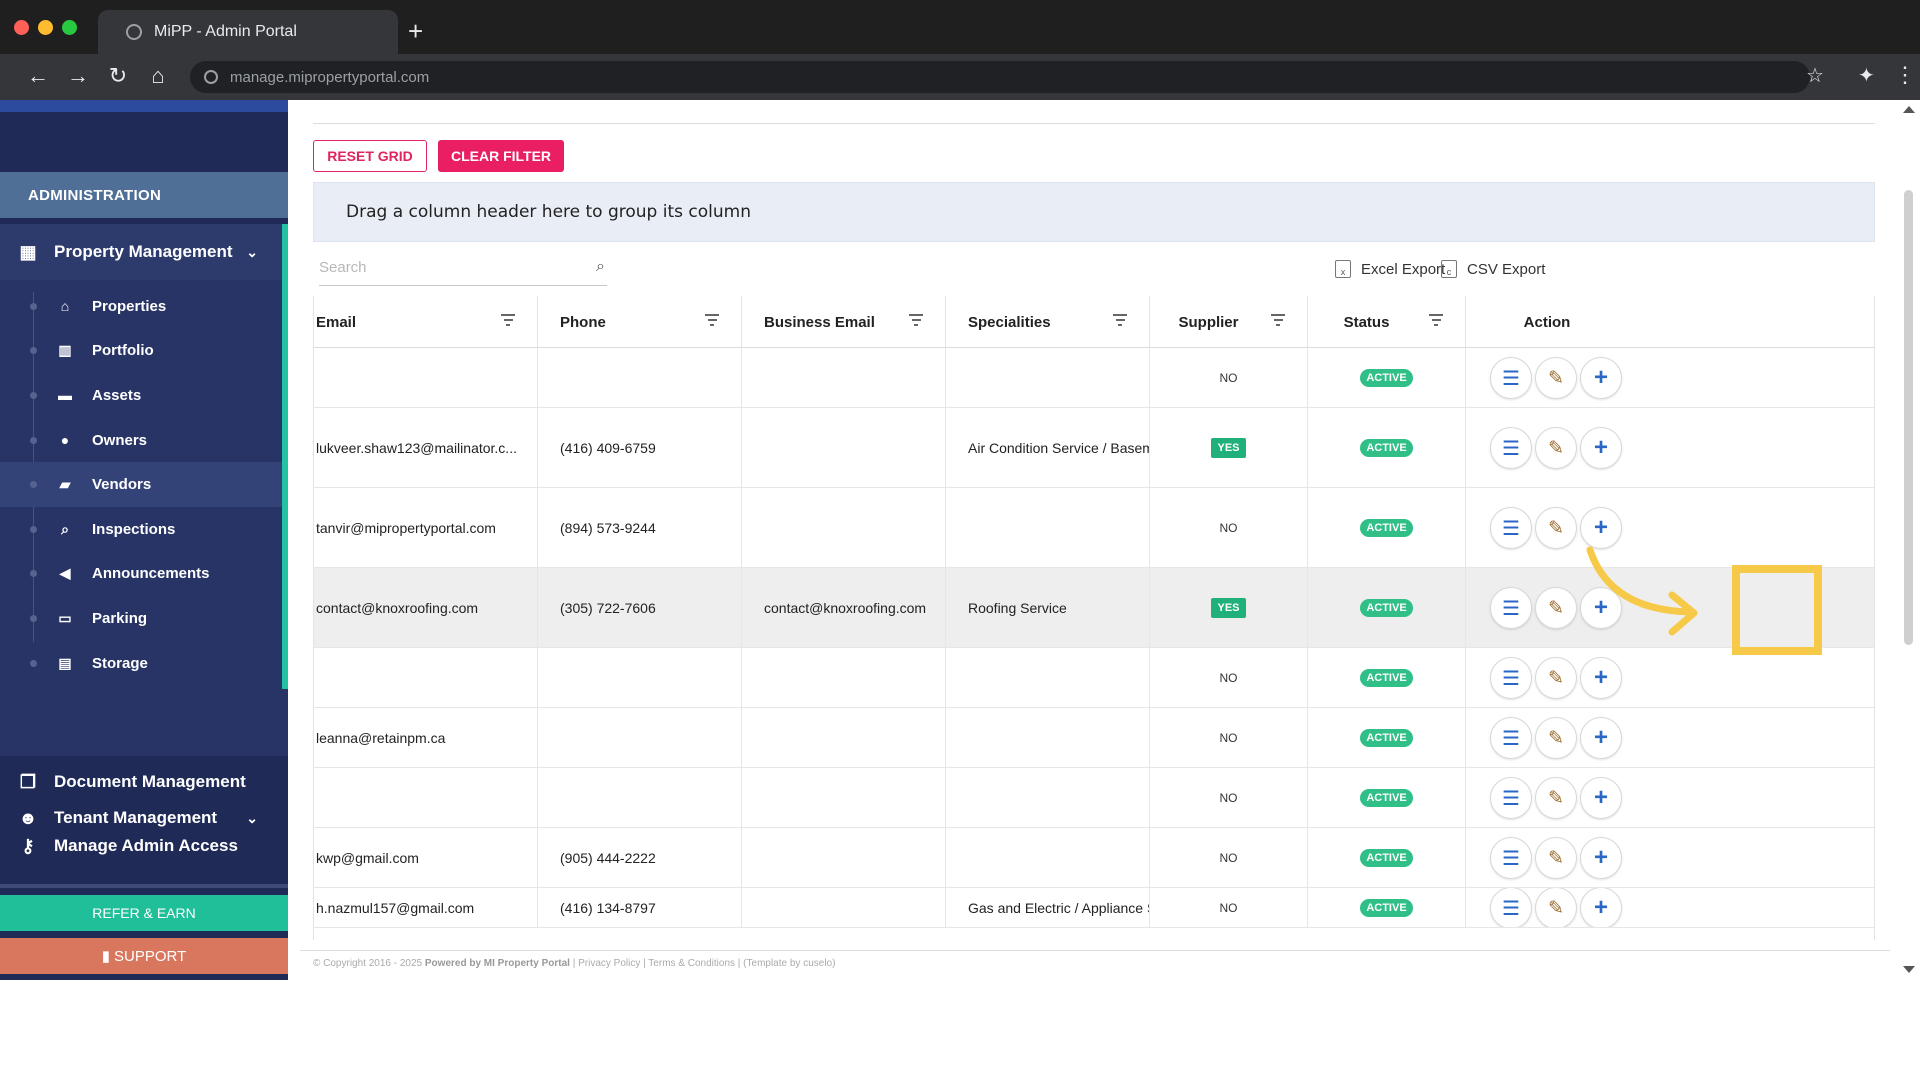  I want to click on column-header-email: Email, so click(426, 322).